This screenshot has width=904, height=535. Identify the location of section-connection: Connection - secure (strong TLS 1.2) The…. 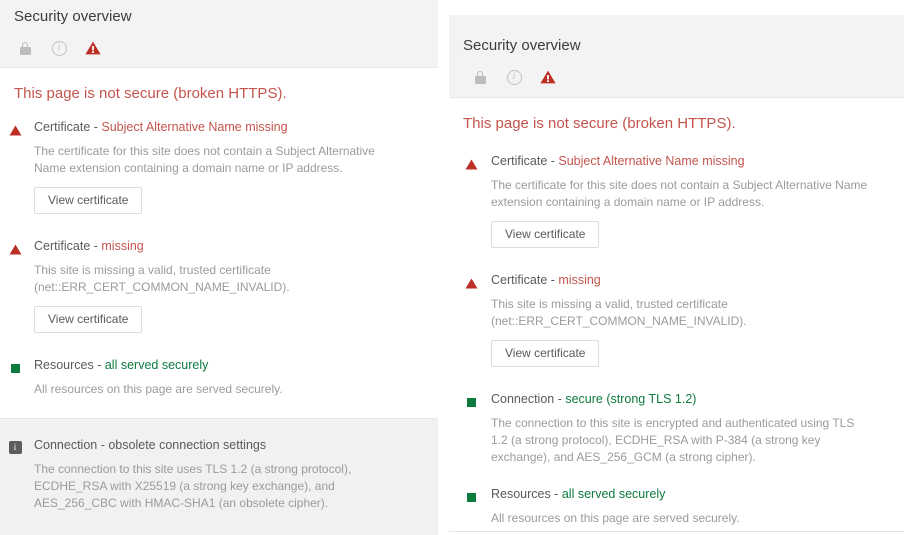
(676, 428).